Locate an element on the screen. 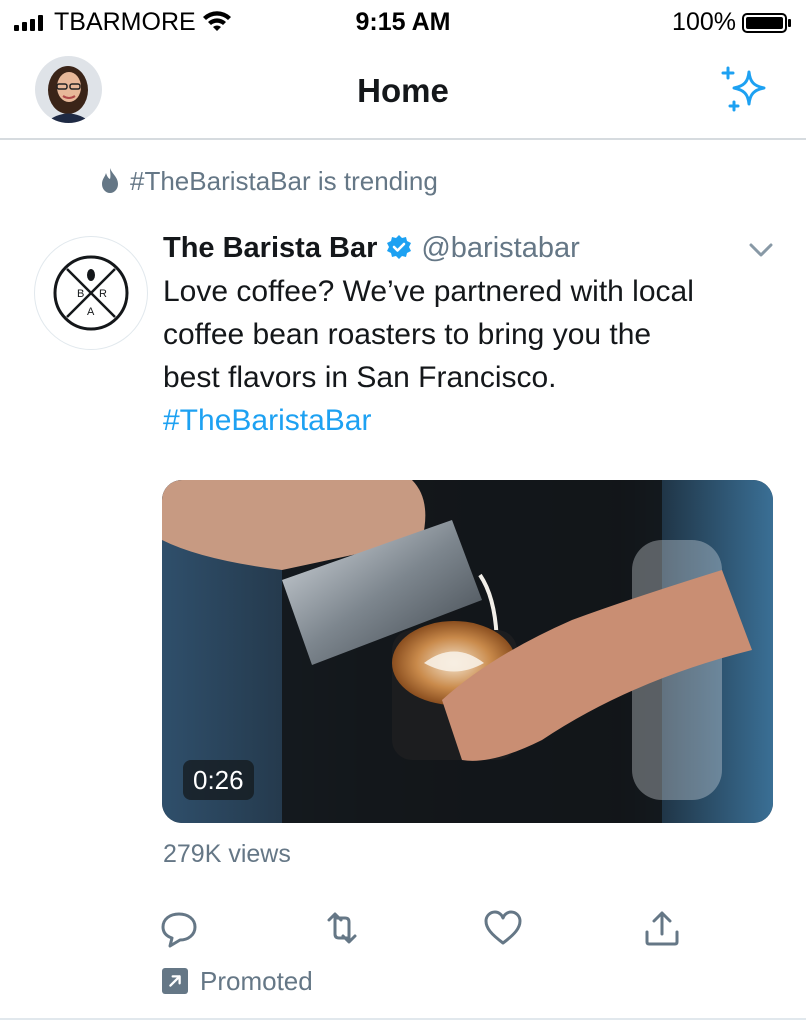  tweet-actions is located at coordinates (403, 928).